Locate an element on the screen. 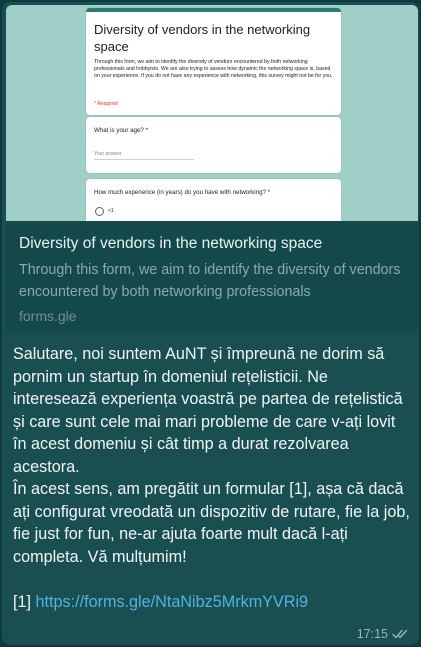  reference-marker: [1] is located at coordinates (22, 601).